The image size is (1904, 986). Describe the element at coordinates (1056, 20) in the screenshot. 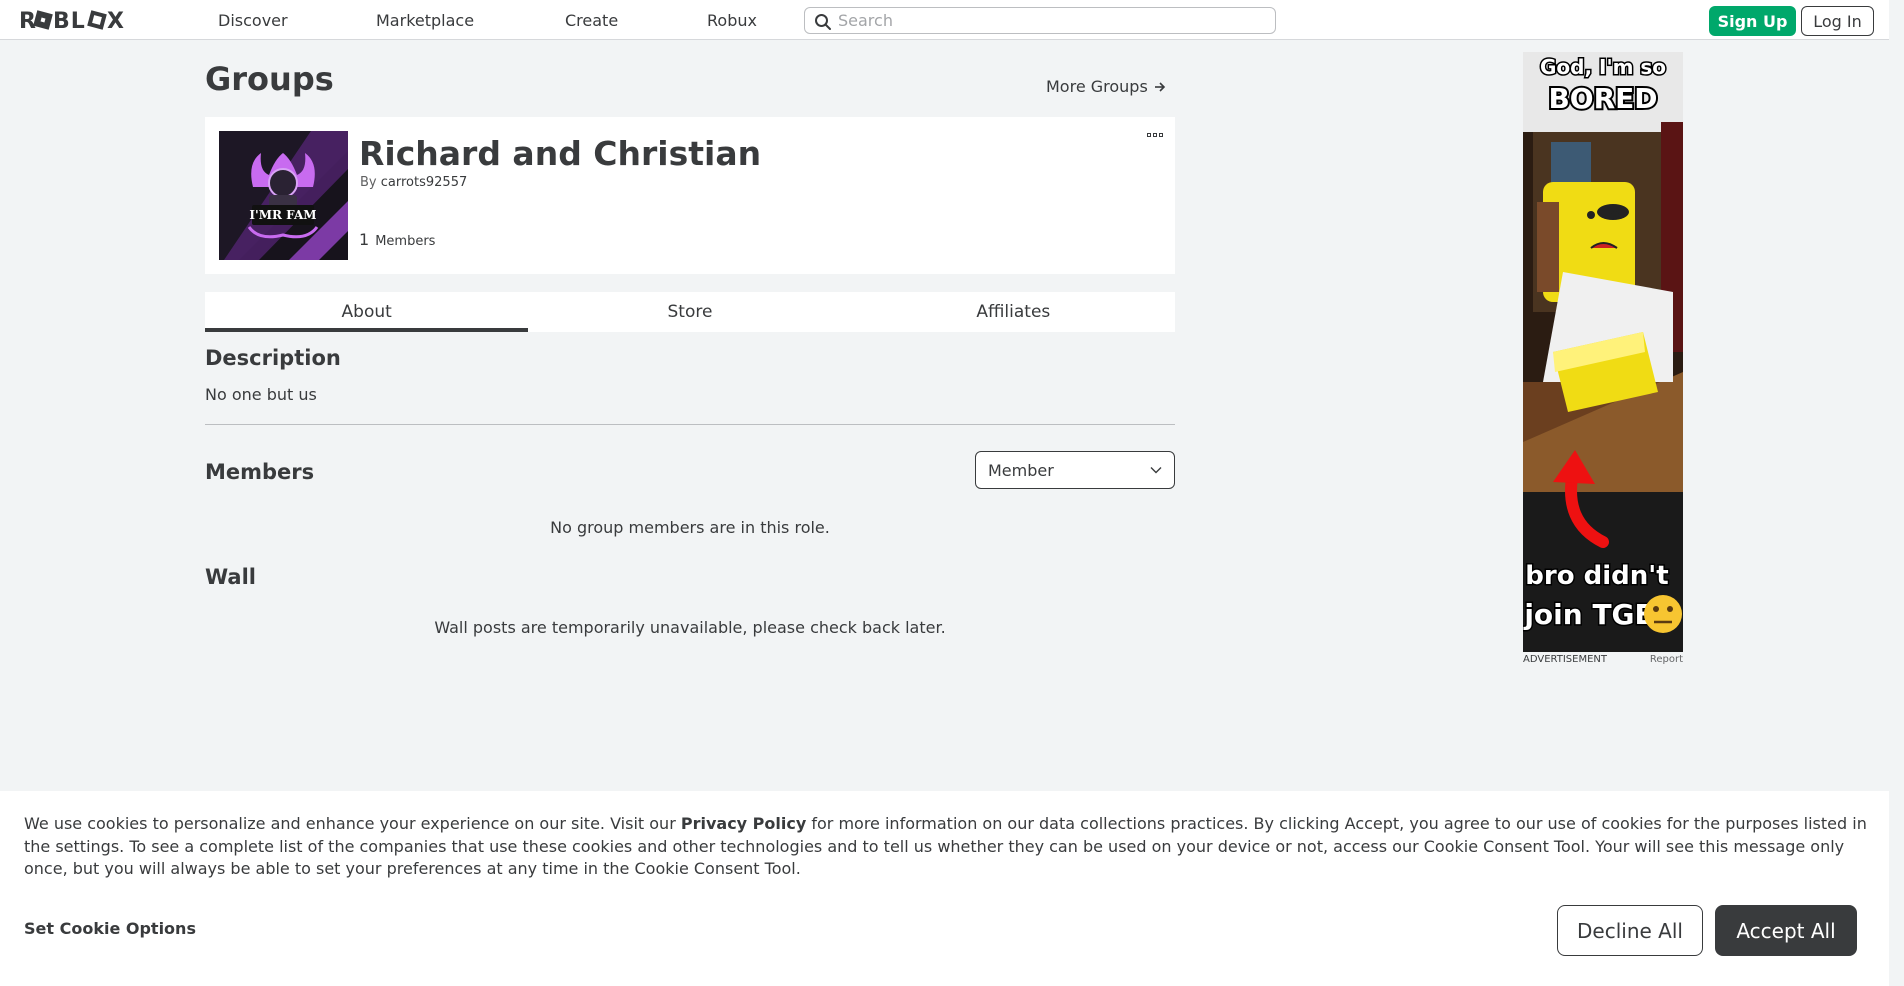

I see `search-input` at that location.